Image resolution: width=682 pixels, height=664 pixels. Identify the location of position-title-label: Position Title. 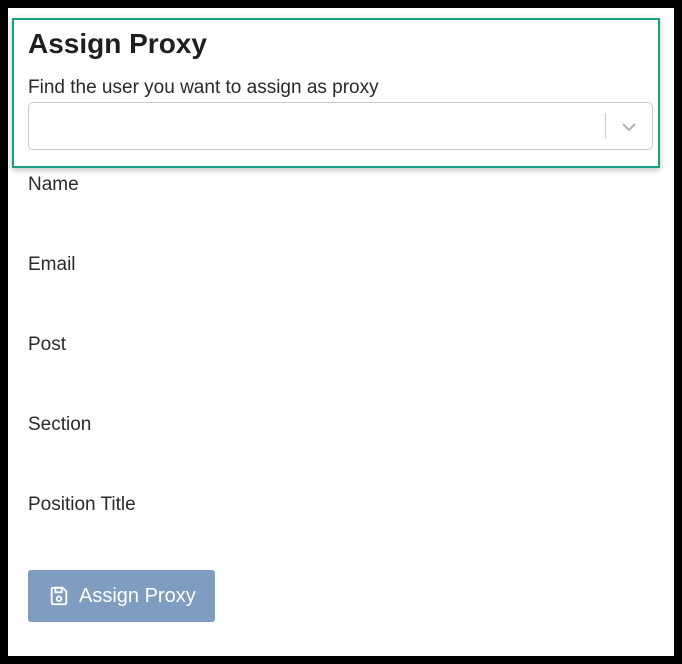
(82, 504).